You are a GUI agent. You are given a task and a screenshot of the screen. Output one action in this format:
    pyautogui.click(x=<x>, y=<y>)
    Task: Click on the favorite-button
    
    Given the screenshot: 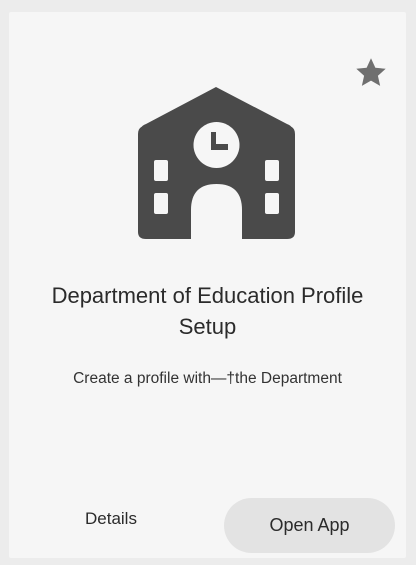 What is the action you would take?
    pyautogui.click(x=371, y=73)
    